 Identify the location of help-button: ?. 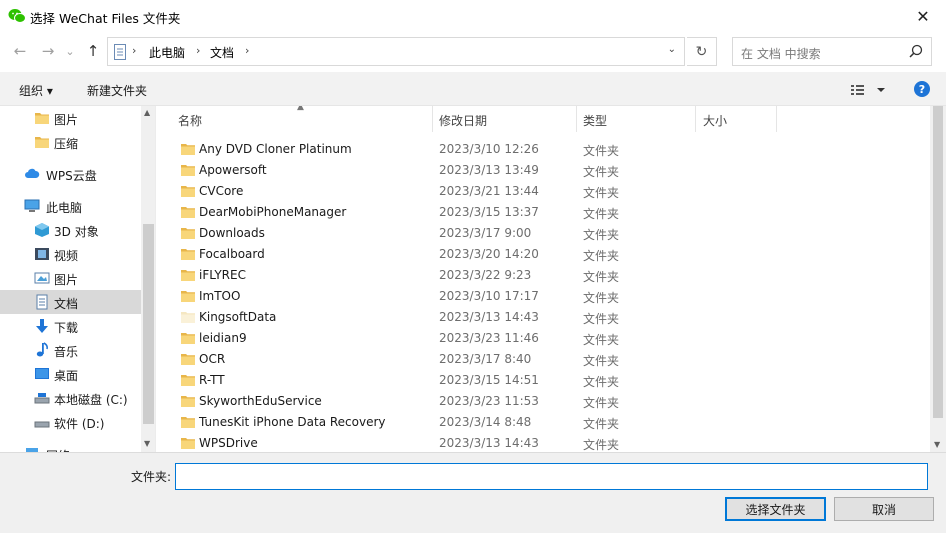
(922, 89).